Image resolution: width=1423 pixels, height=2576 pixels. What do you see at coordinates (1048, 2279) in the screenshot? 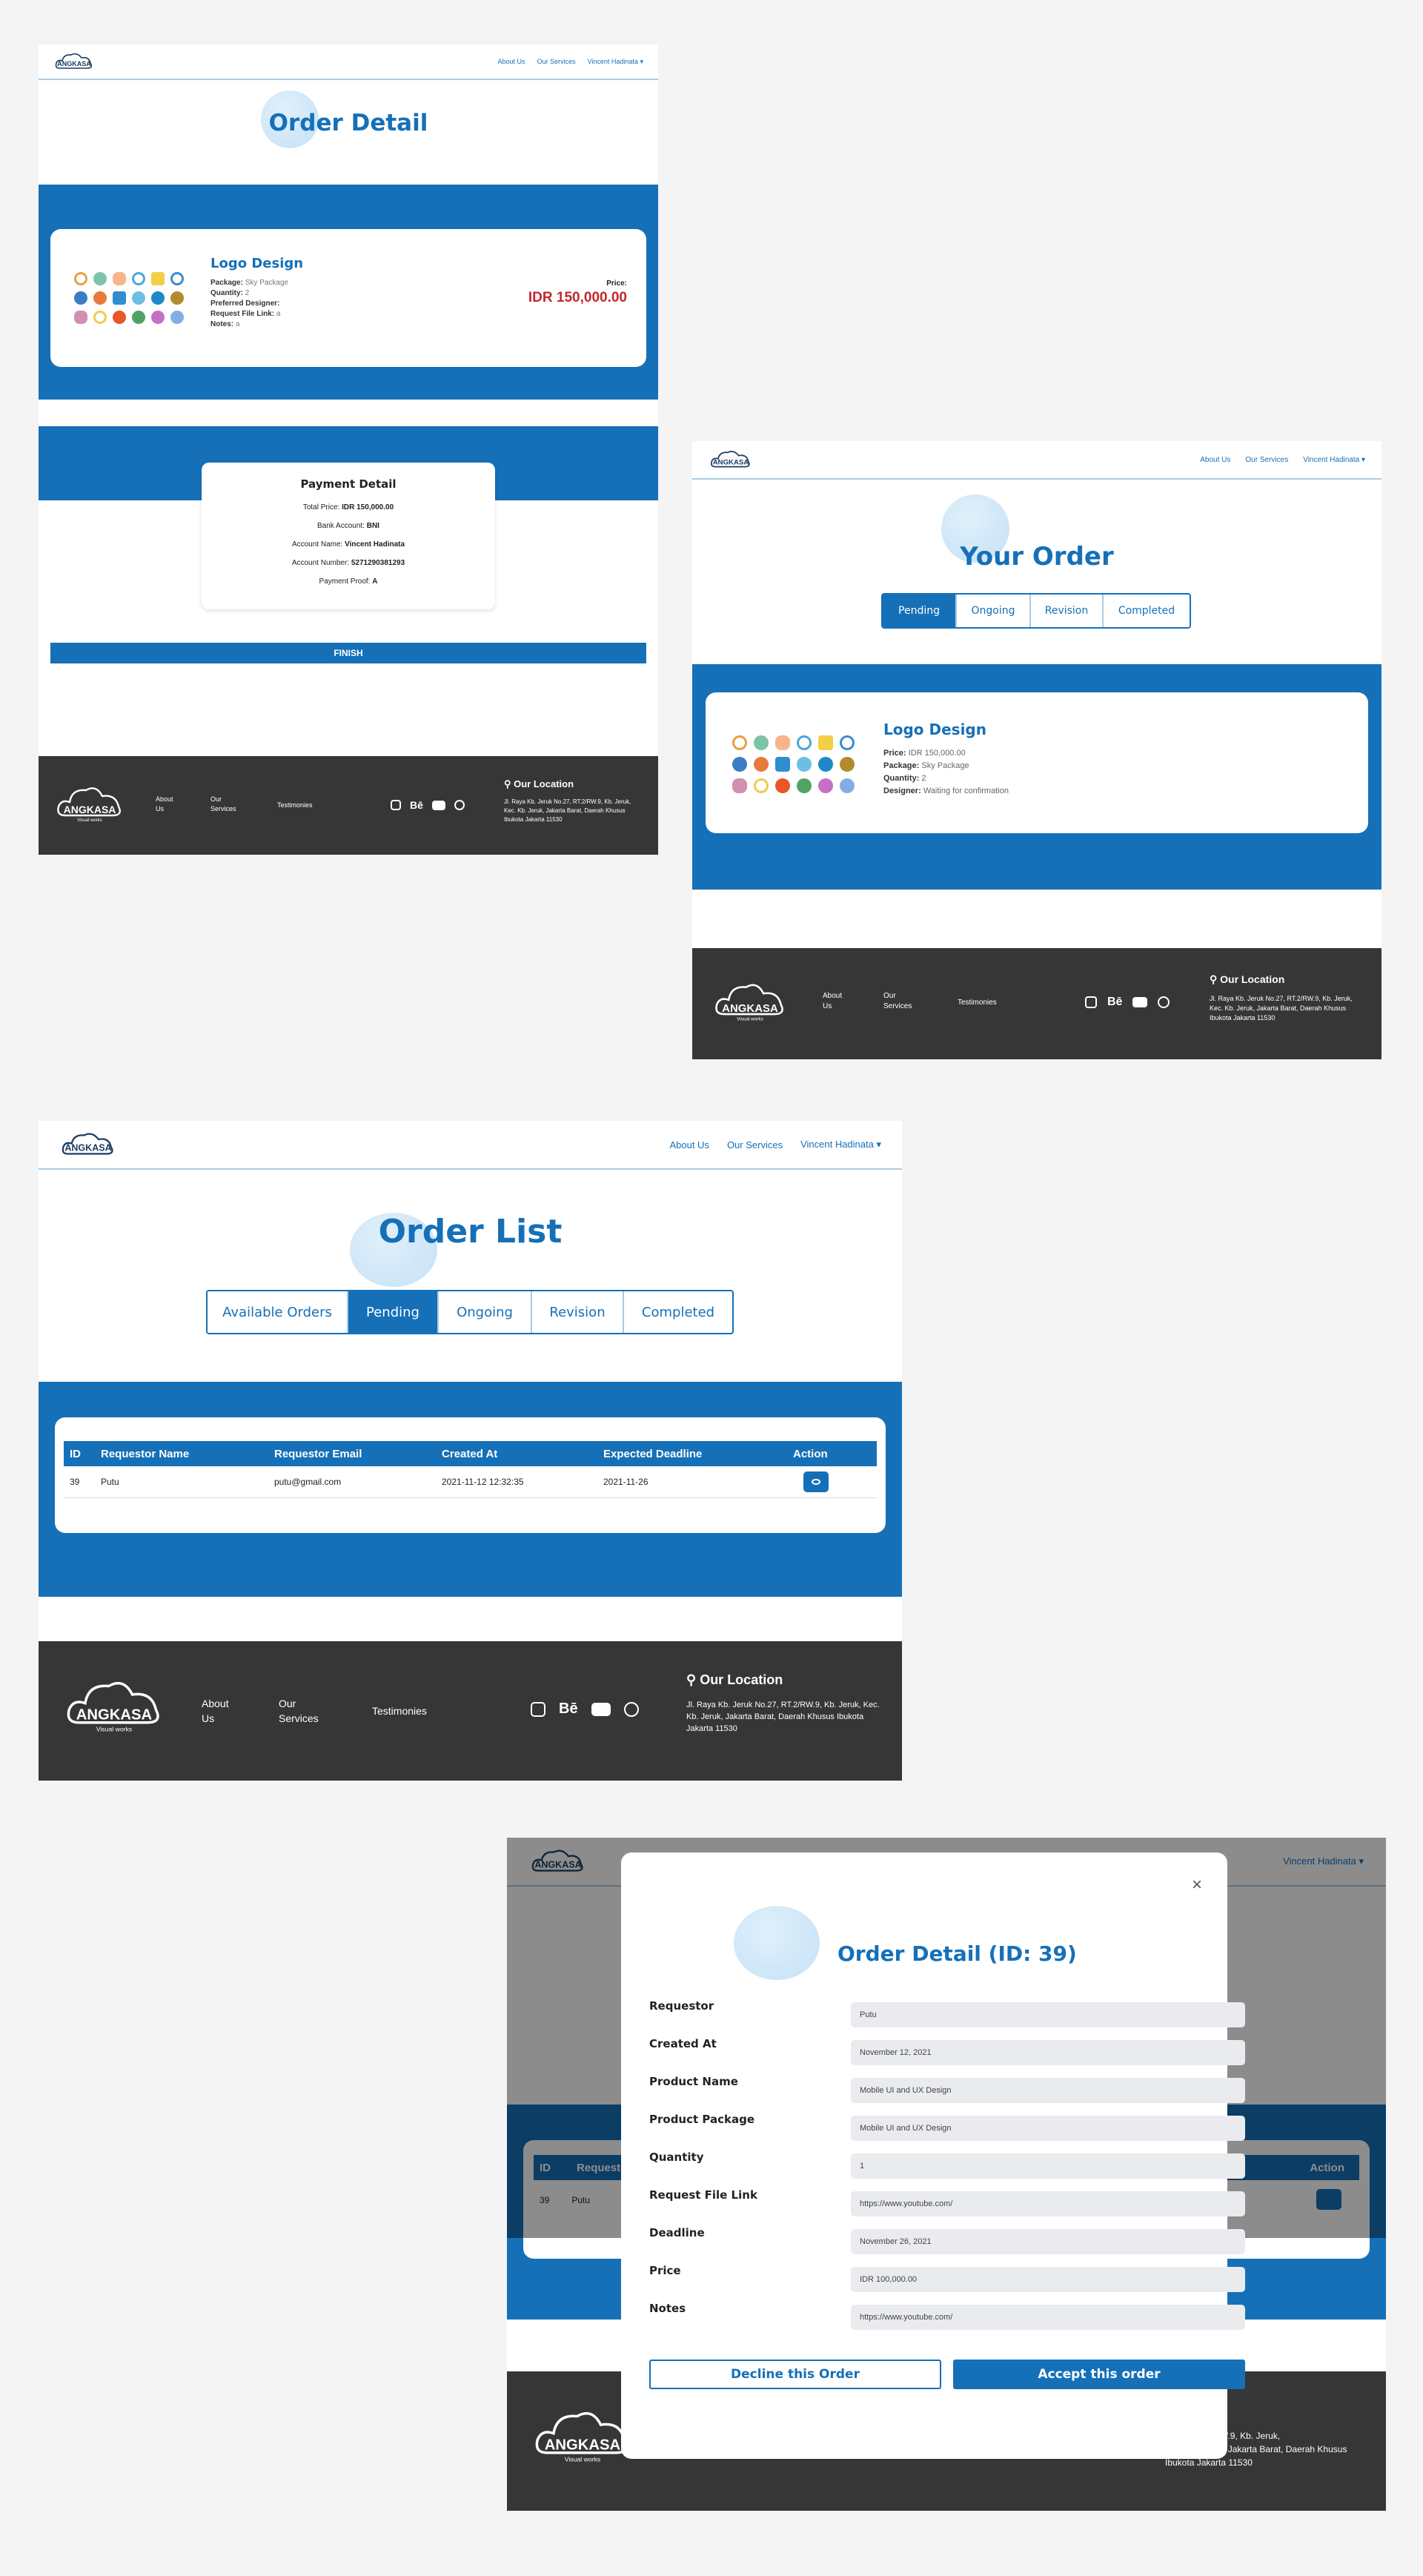
I see `price-value: IDR 100,000.00` at bounding box center [1048, 2279].